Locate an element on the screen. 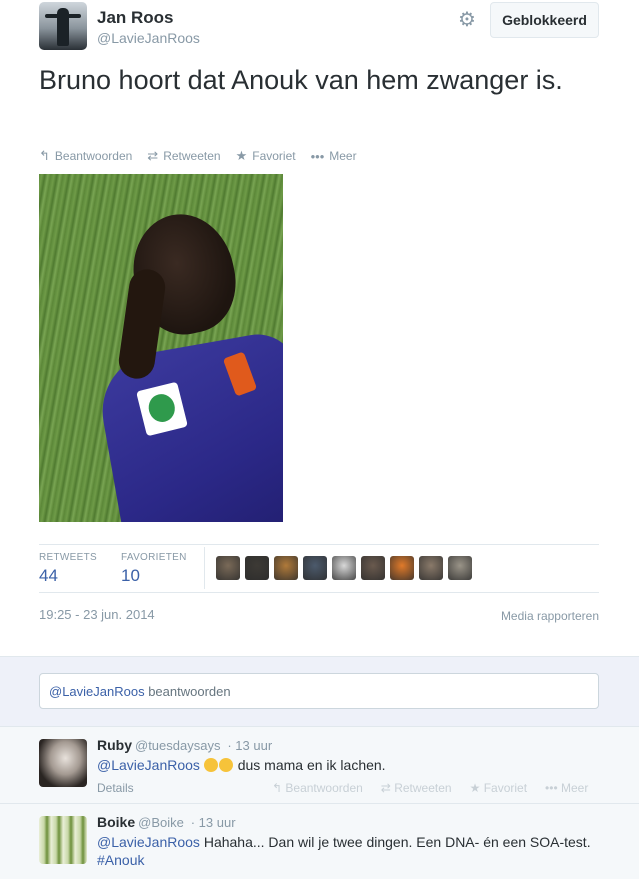 Image resolution: width=639 pixels, height=879 pixels. favorite-action: ★ Favoriet is located at coordinates (266, 156).